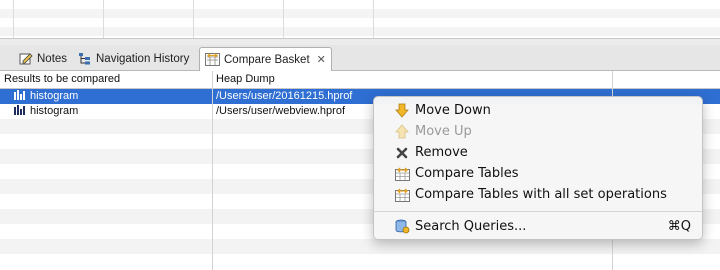 Image resolution: width=720 pixels, height=270 pixels. I want to click on tab-compare-basket-label: Compare Basket, so click(267, 59).